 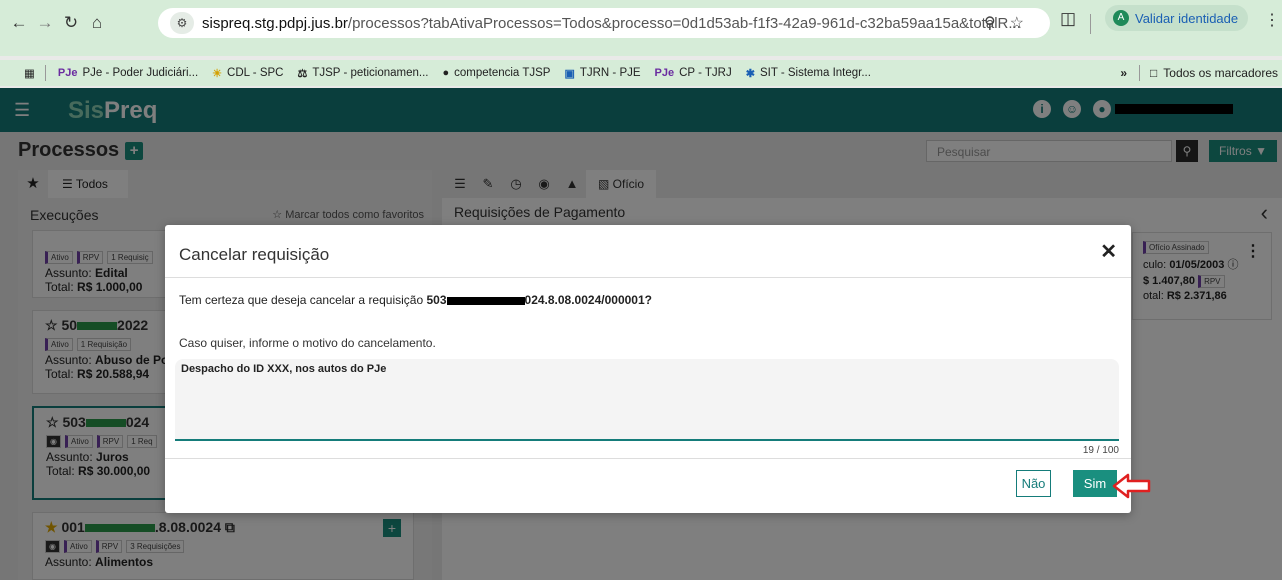 What do you see at coordinates (647, 400) in the screenshot?
I see `reason-textarea: Despacho do ID XXX, nos autos do PJe` at bounding box center [647, 400].